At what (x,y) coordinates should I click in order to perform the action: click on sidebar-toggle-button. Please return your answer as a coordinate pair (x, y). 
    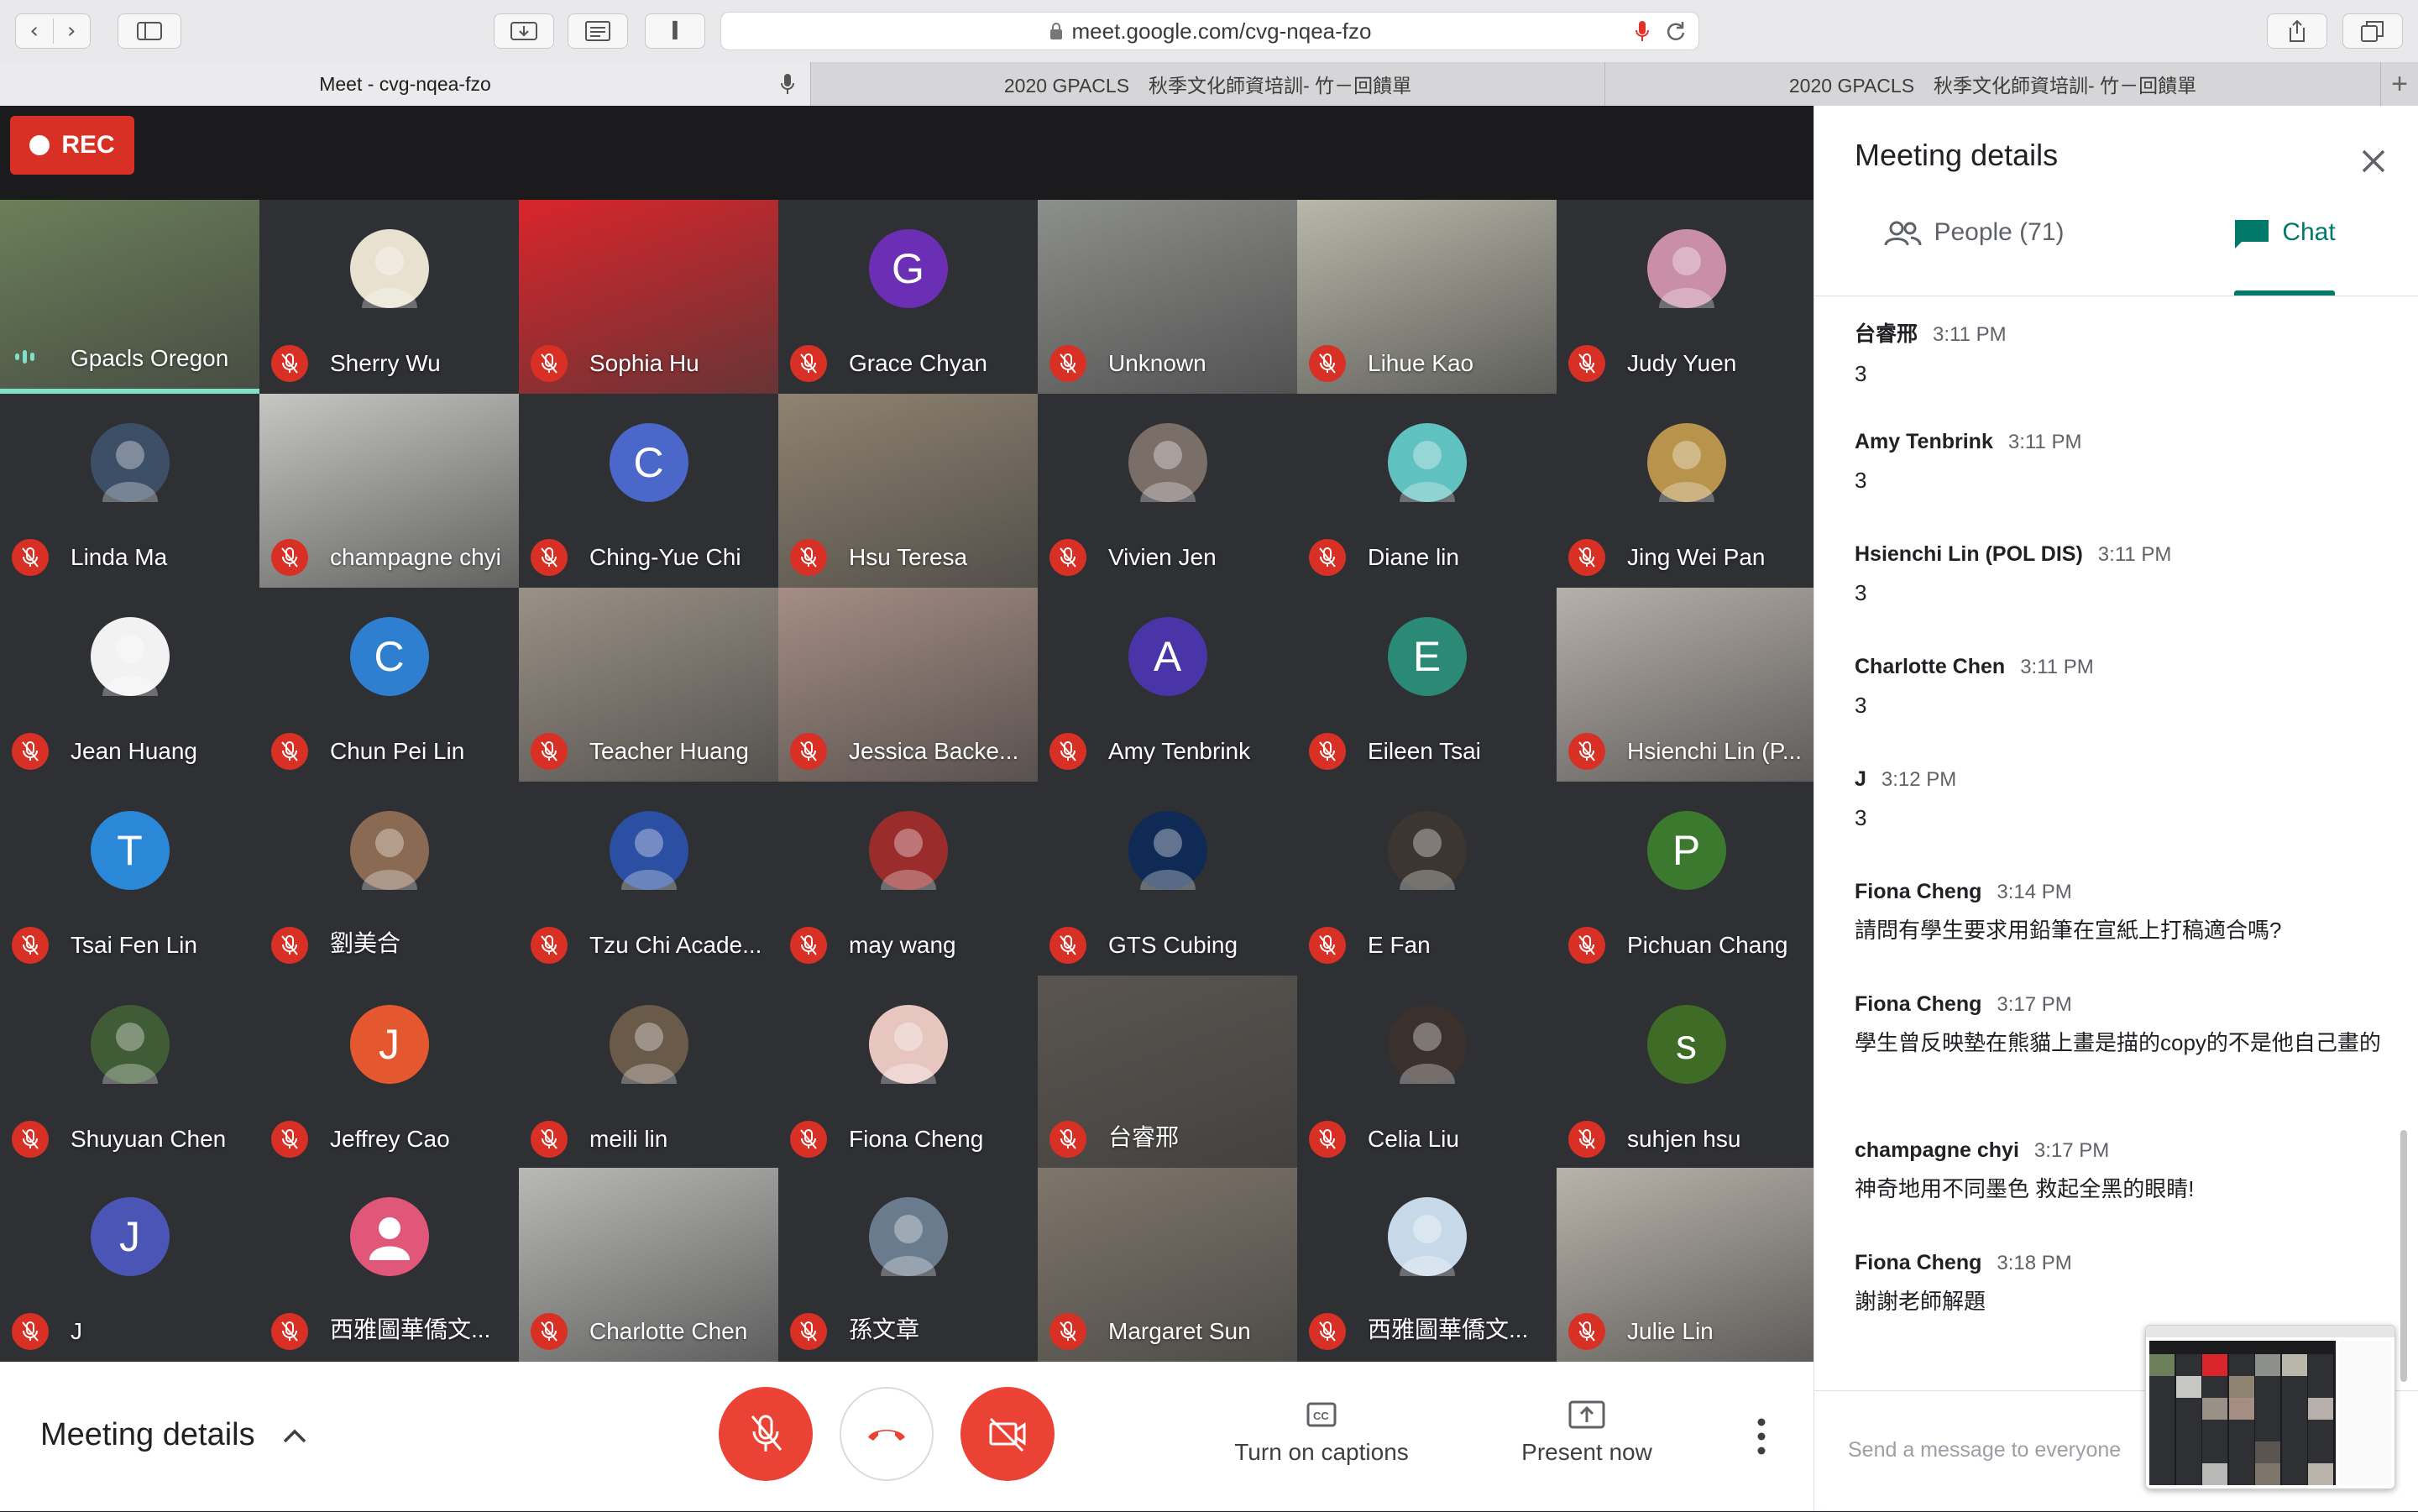
    Looking at the image, I should click on (149, 31).